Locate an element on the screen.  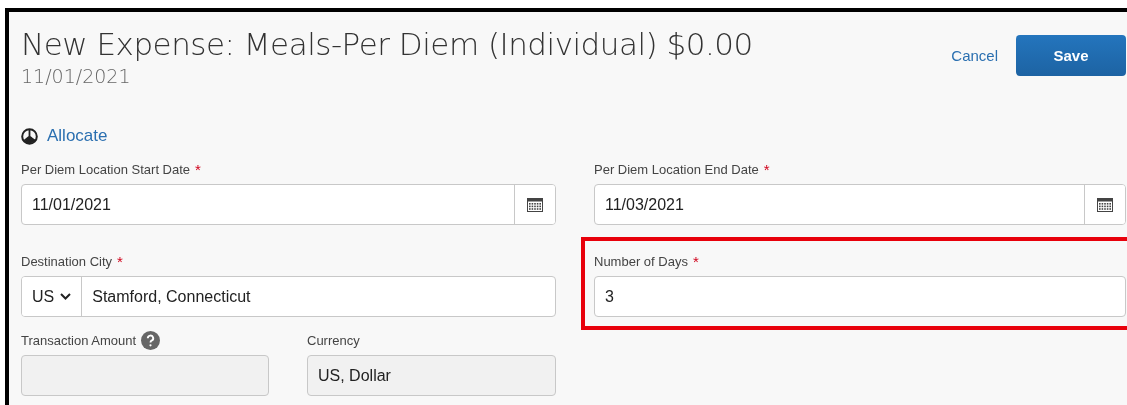
field-label: Per Diem Location Start Date is located at coordinates (106, 169).